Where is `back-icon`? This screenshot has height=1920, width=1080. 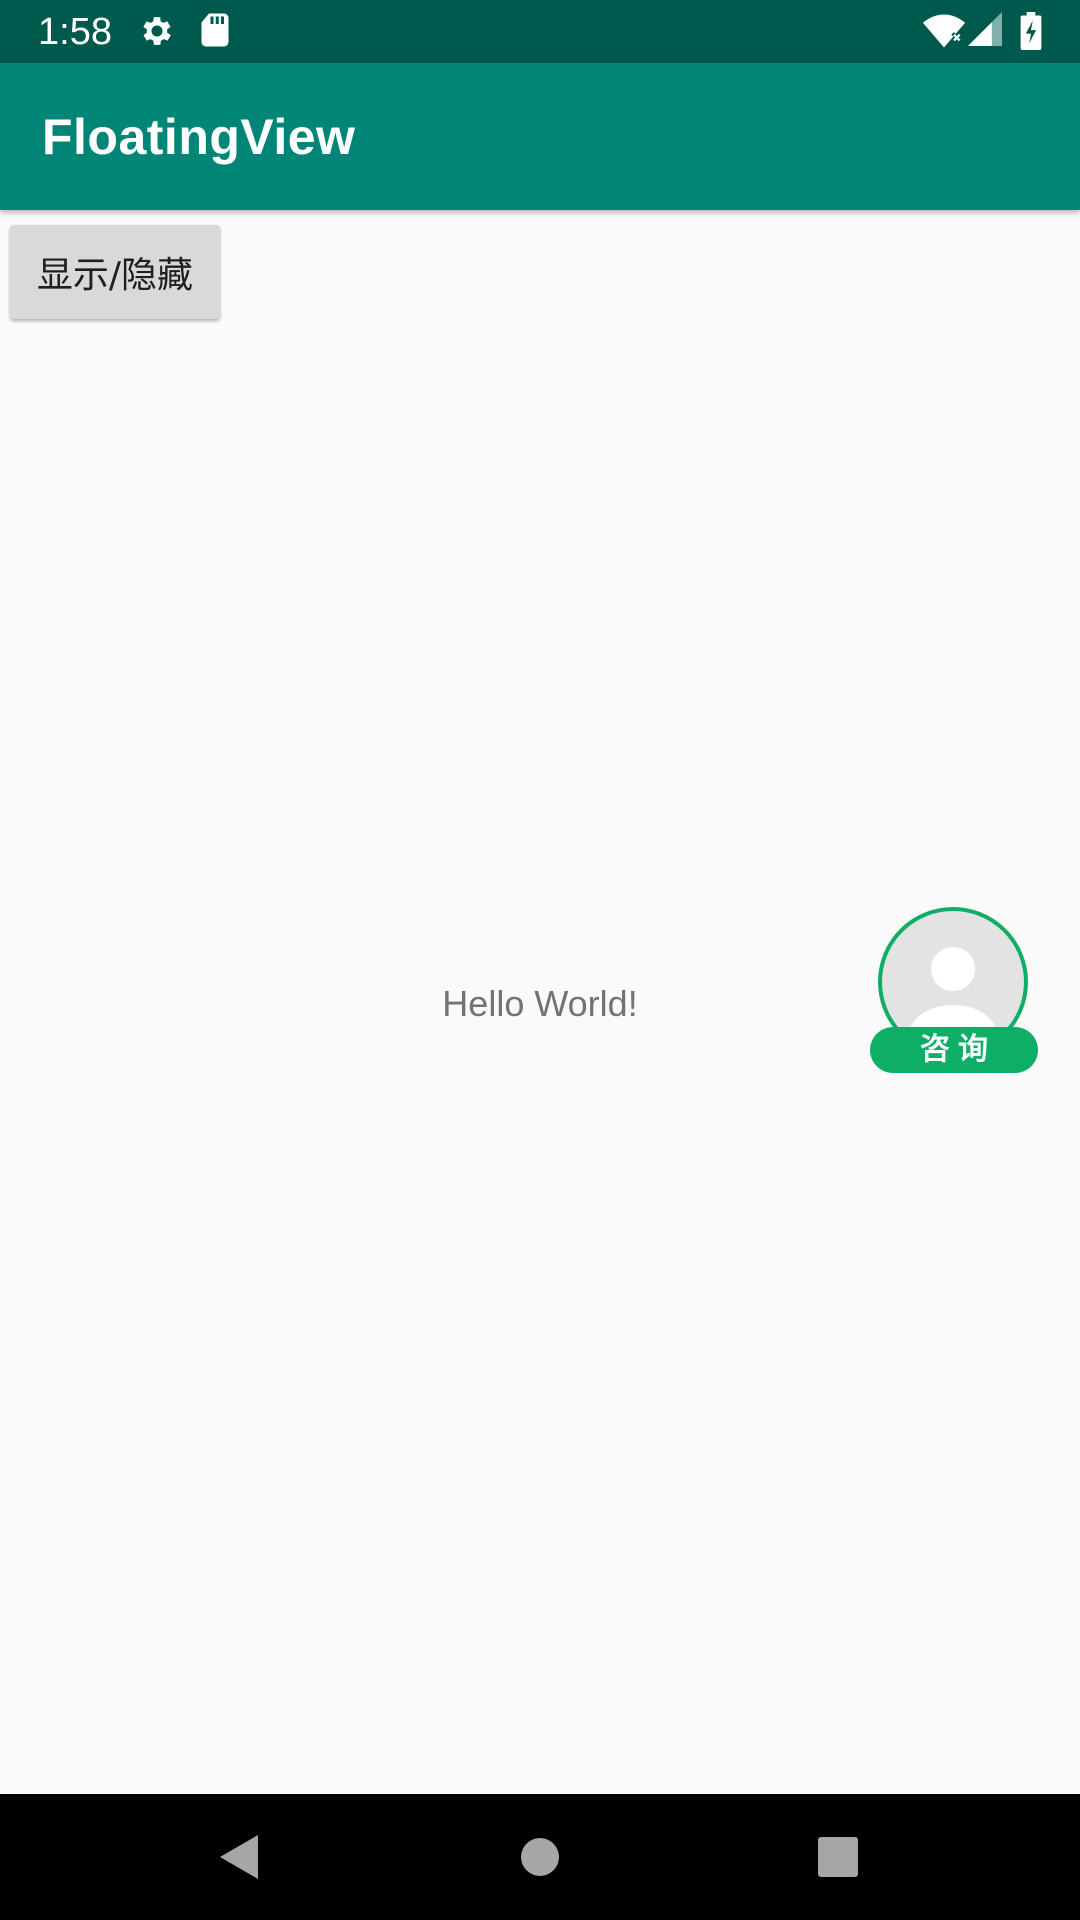
back-icon is located at coordinates (240, 1857).